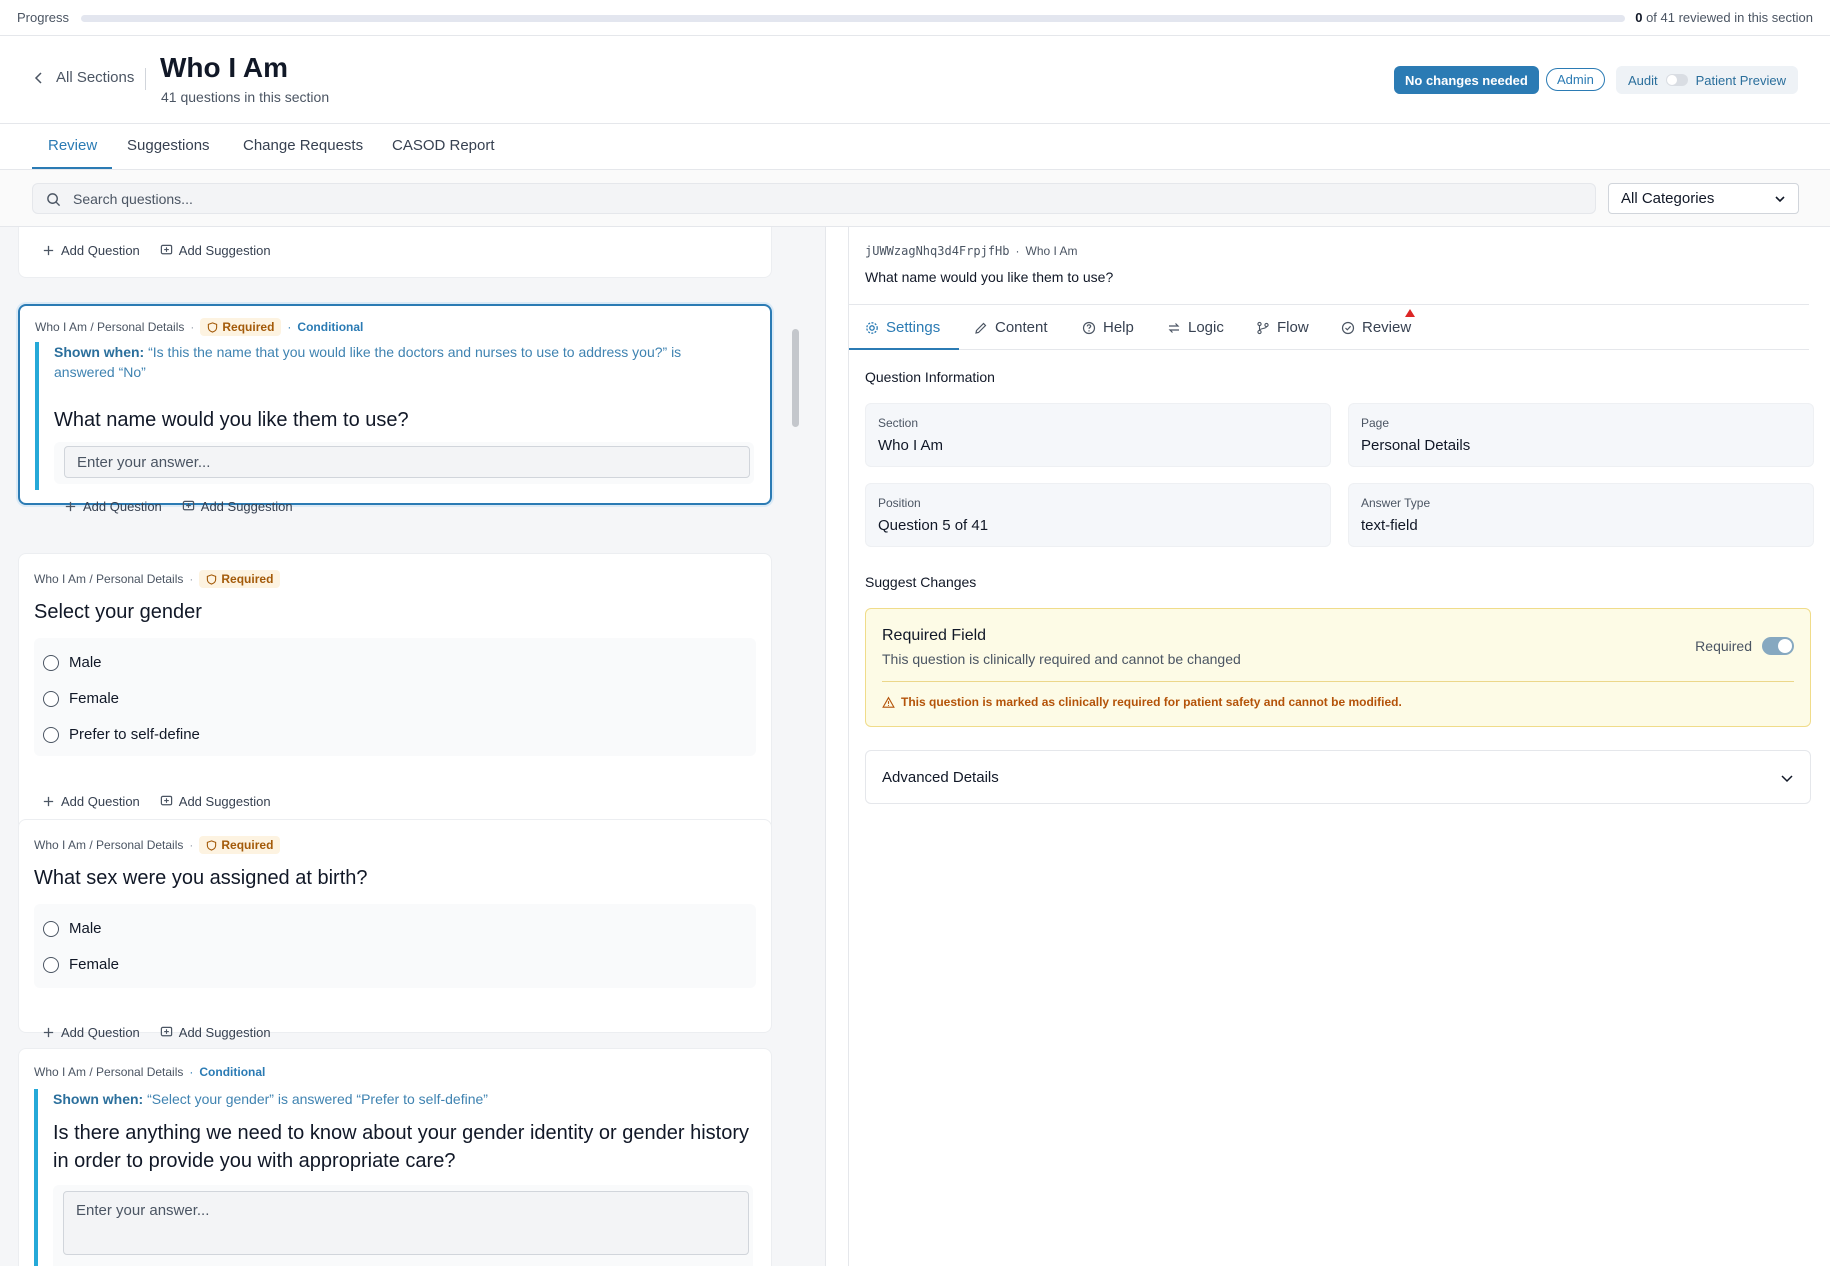 The width and height of the screenshot is (1830, 1266). What do you see at coordinates (1723, 646) in the screenshot?
I see `required-switch-label: Required` at bounding box center [1723, 646].